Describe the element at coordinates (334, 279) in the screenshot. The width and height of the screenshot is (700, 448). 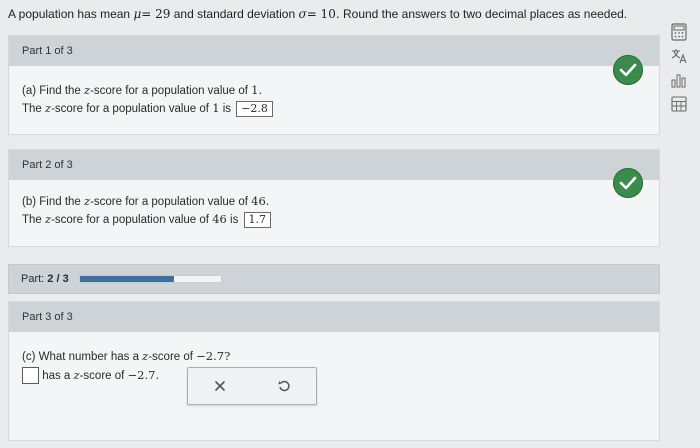
I see `part-progress: Part: 2 / 3` at that location.